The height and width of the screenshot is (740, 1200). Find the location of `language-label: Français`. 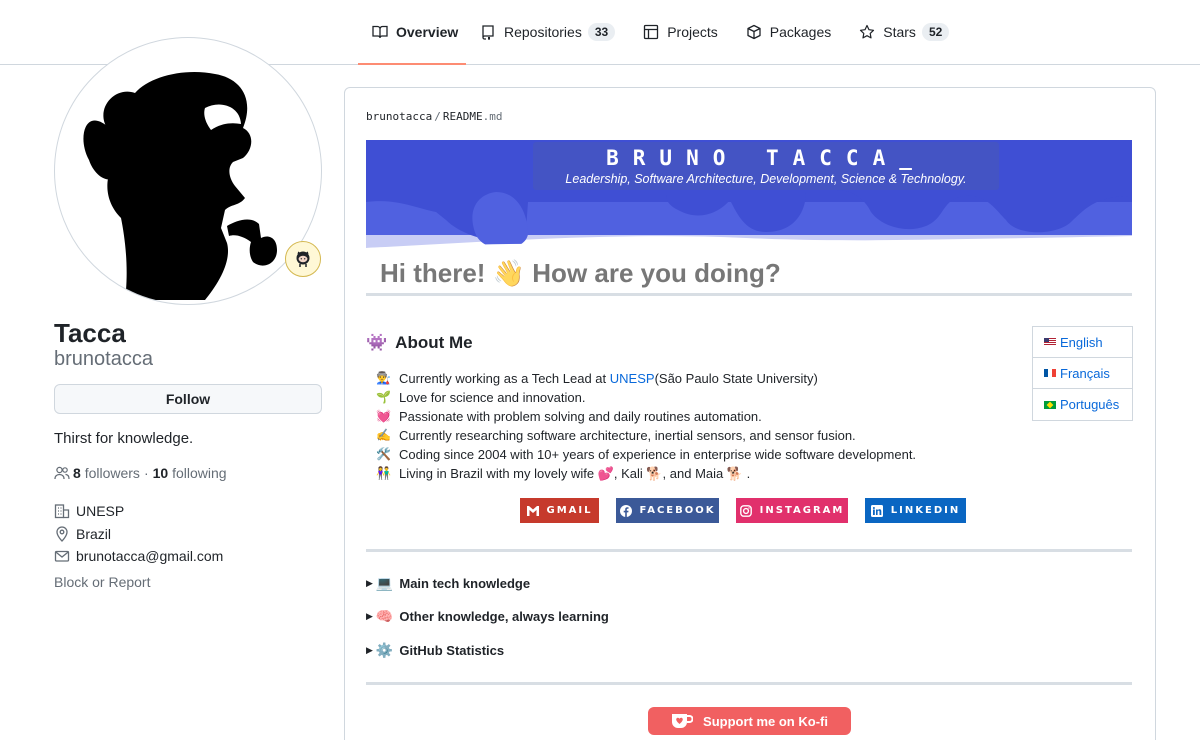

language-label: Français is located at coordinates (1085, 373).